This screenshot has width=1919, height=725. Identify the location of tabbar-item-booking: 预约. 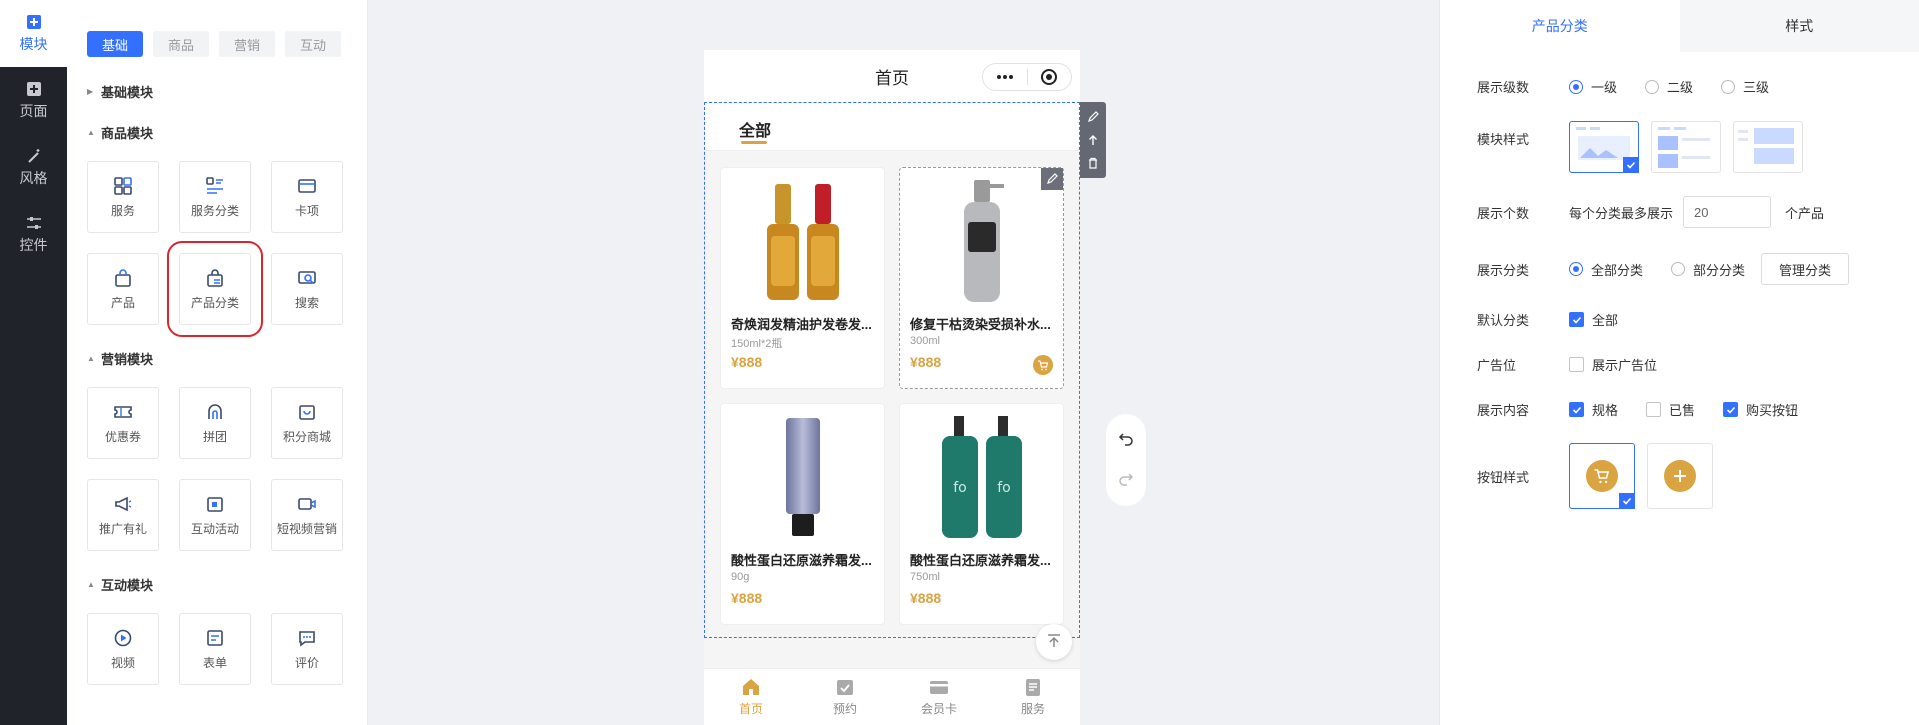
(845, 697).